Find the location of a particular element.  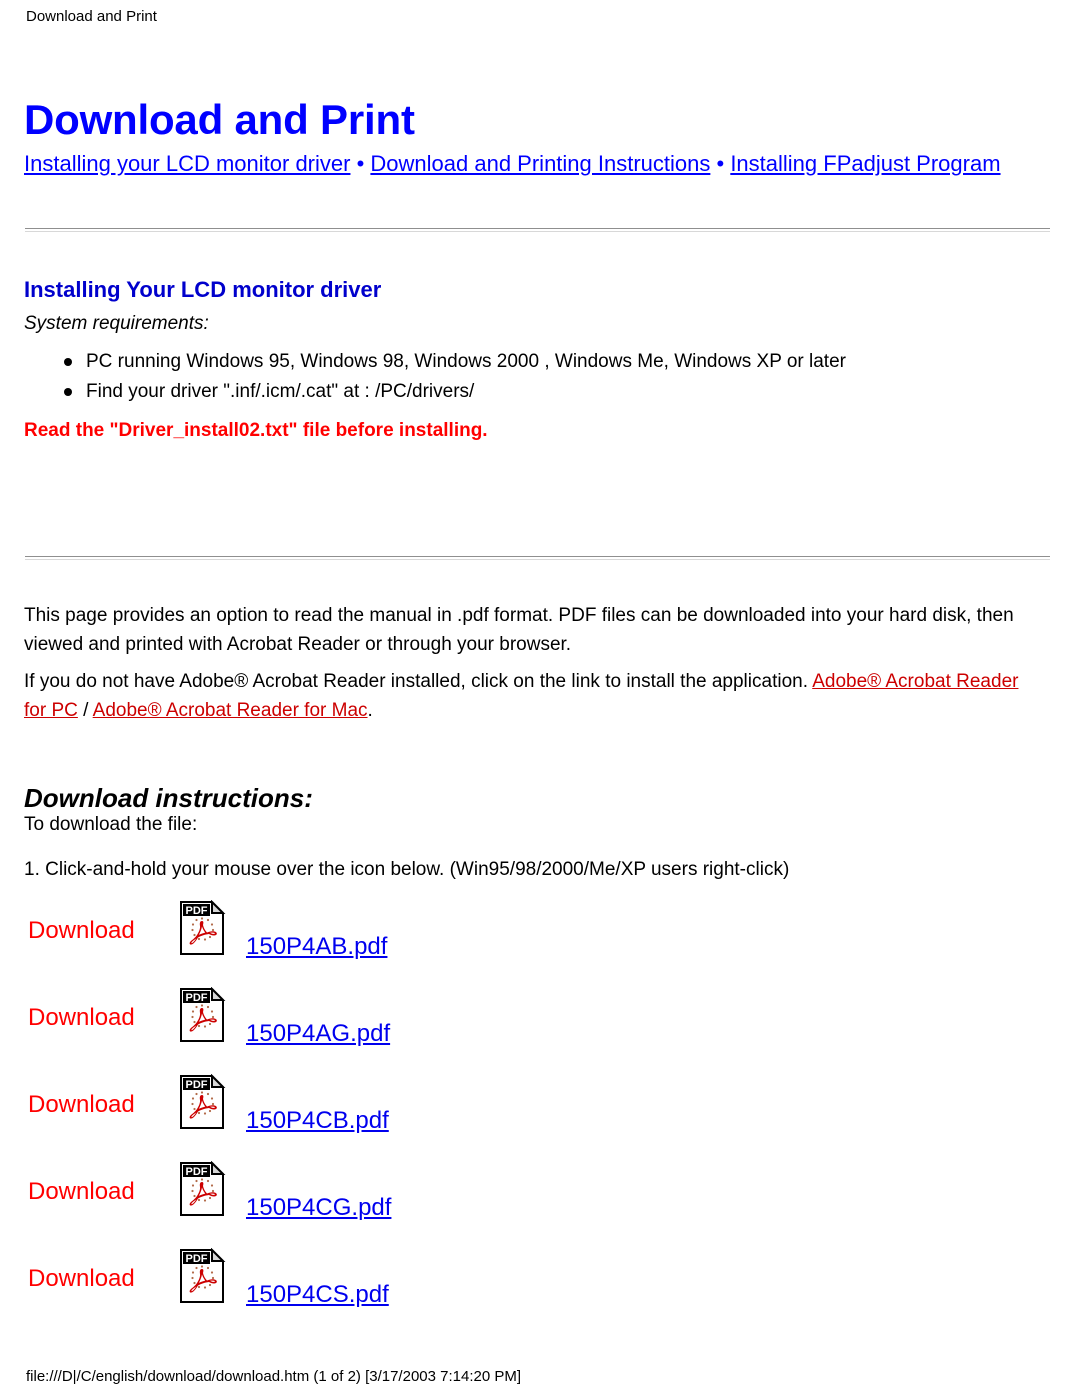

adobe-reader-mac-link: Adobe® Acrobat Reader for Mac is located at coordinates (230, 710).